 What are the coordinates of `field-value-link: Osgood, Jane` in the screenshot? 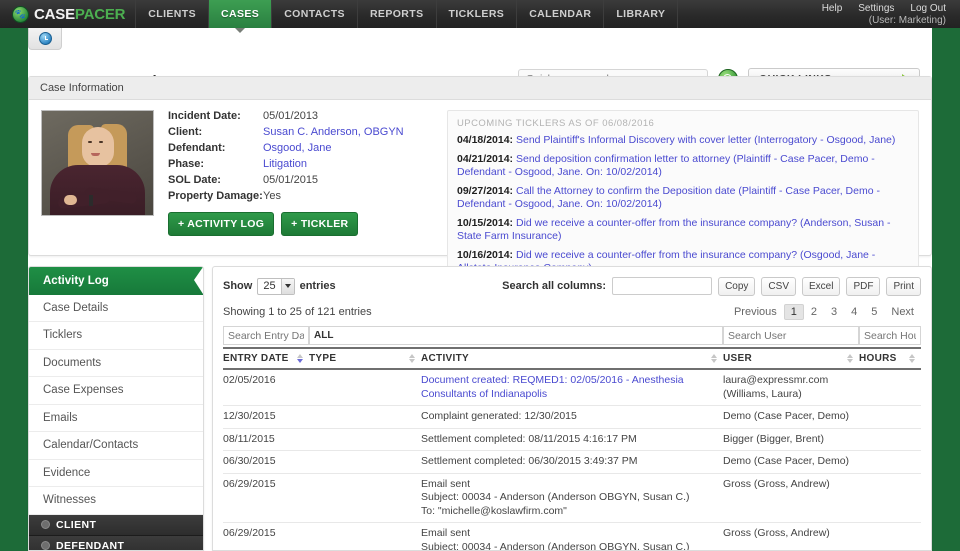 It's located at (297, 148).